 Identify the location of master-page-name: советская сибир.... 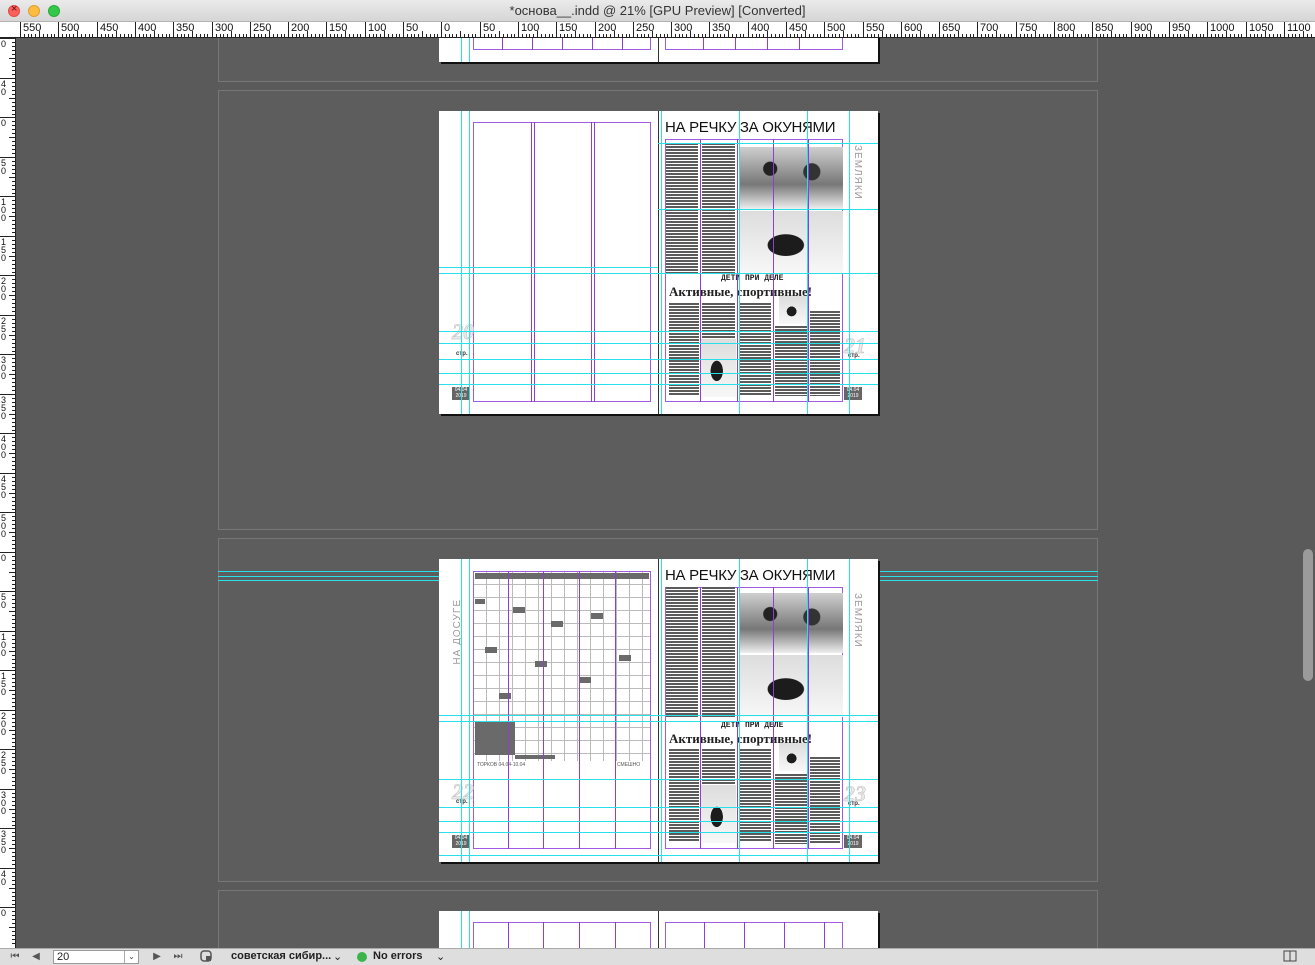
(281, 956).